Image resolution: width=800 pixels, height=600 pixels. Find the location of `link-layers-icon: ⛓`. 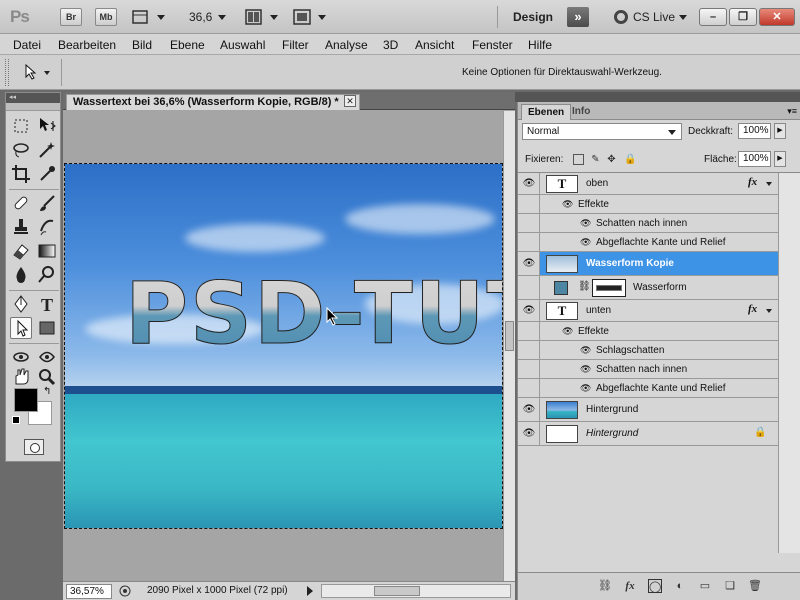

link-layers-icon: ⛓ is located at coordinates (605, 586).